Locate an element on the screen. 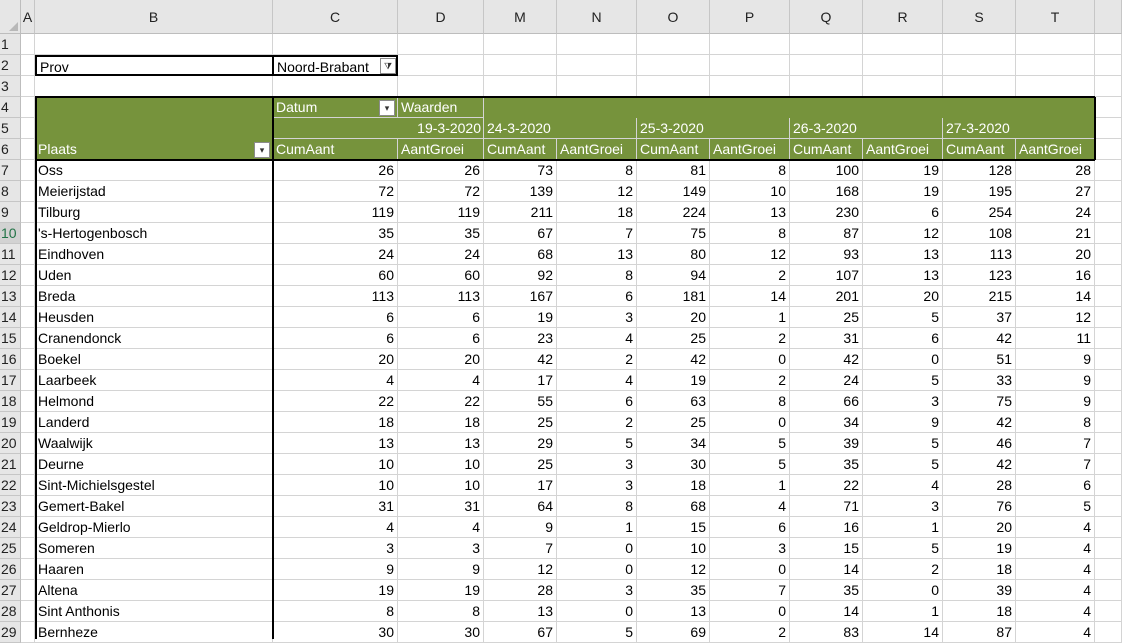 The image size is (1122, 643). value-cell: 8 is located at coordinates (750, 170).